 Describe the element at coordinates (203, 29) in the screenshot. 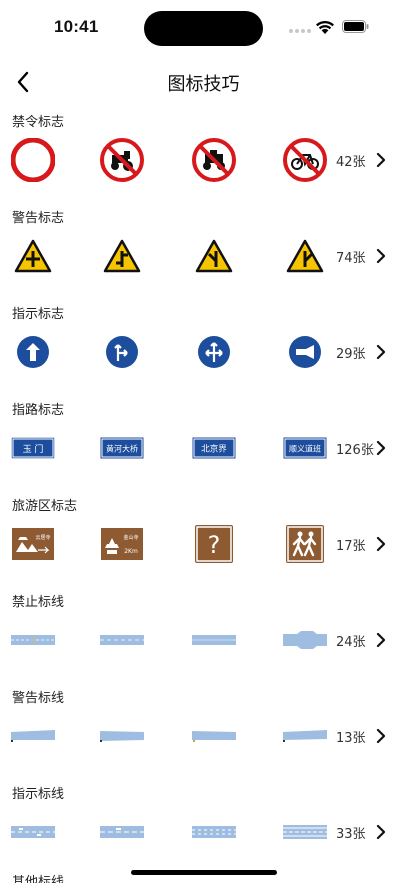

I see `status-bar: 10:41` at that location.